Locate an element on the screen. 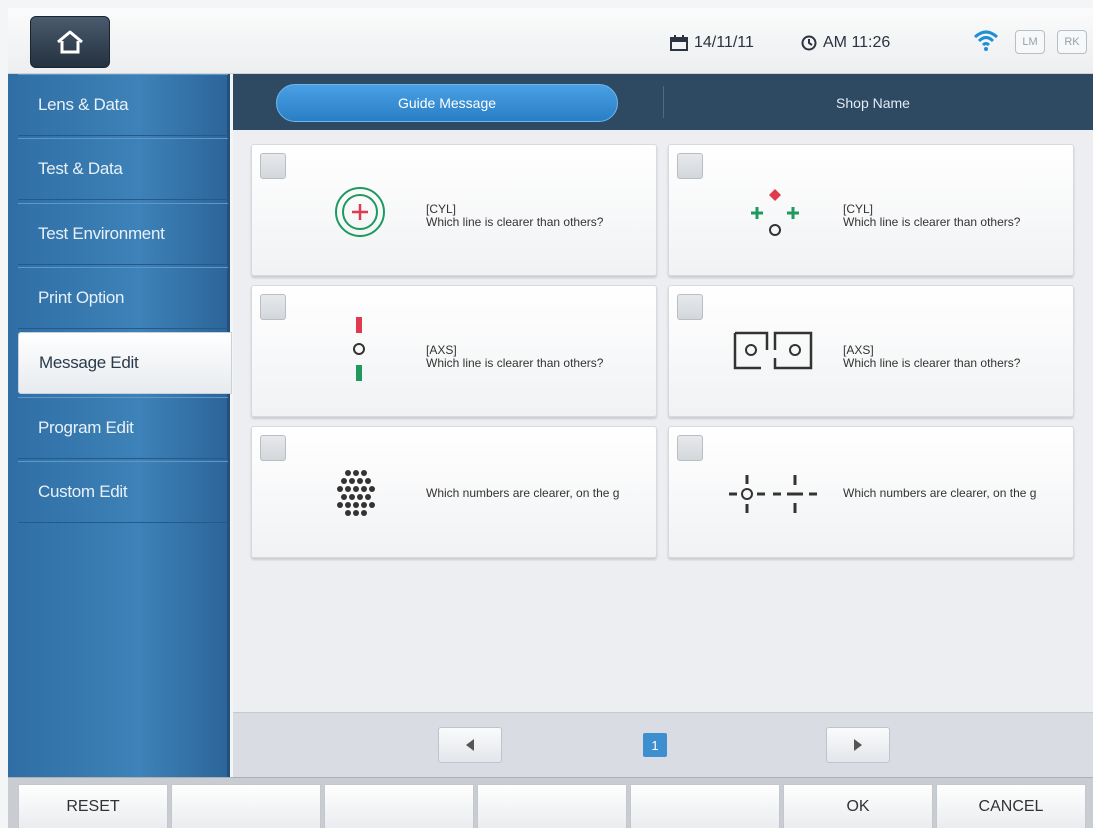 This screenshot has height=828, width=1093. sidebar-item-custom-edit: Custom Edit is located at coordinates (123, 492).